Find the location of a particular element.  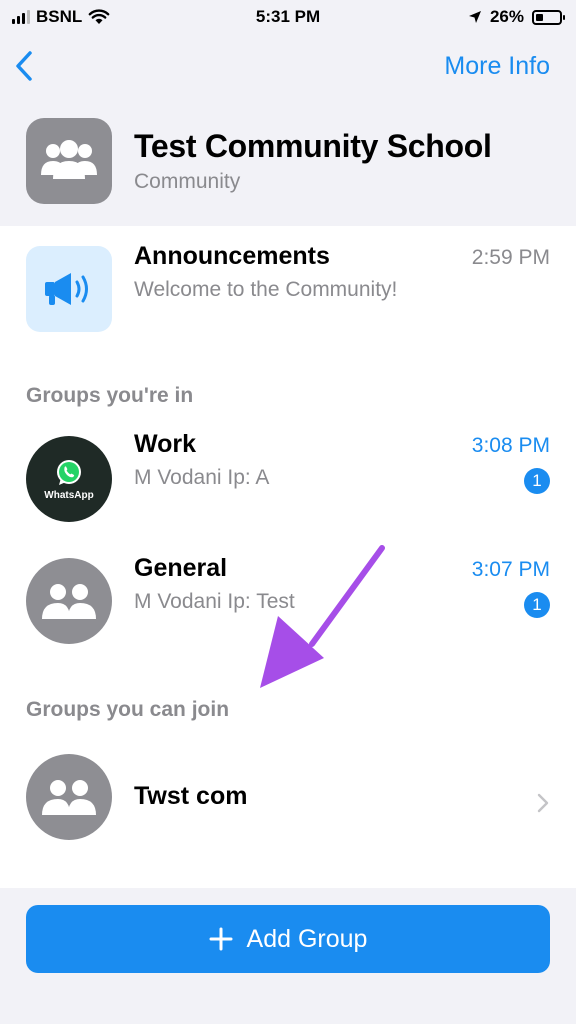

add-group-button: Add Group is located at coordinates (288, 939).